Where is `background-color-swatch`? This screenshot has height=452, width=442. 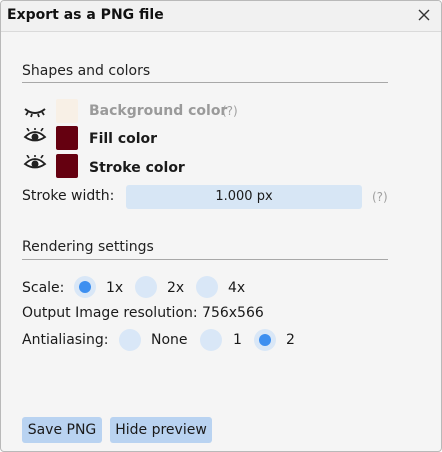 background-color-swatch is located at coordinates (67, 111).